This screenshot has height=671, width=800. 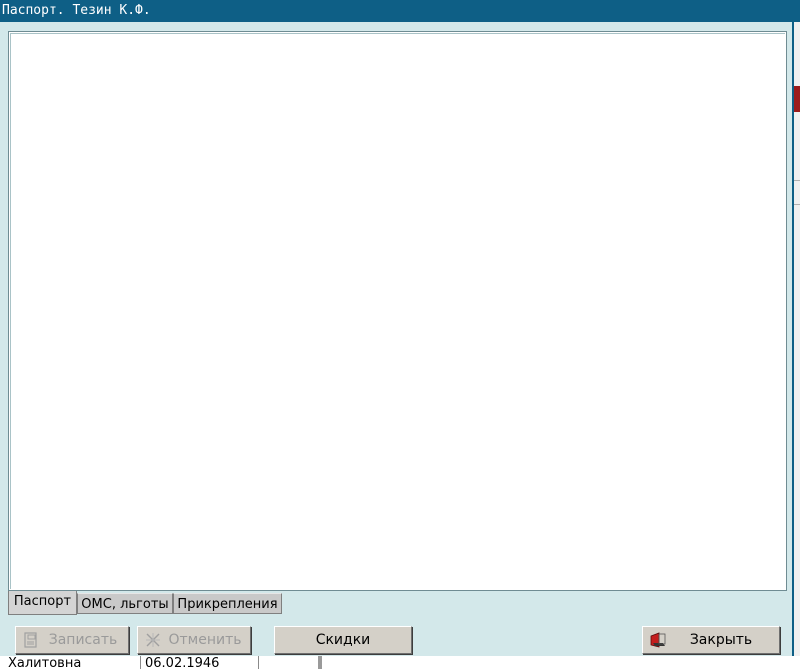 I want to click on tab-oms-benefits: ОМС, льготы, so click(x=125, y=603).